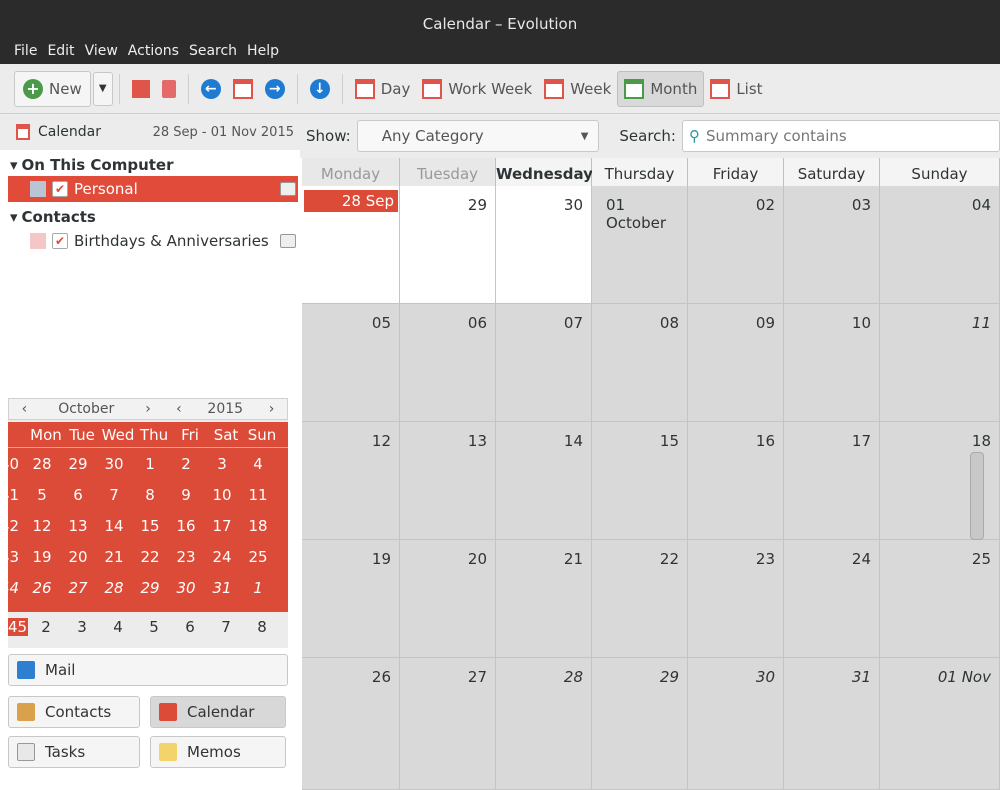  What do you see at coordinates (640, 363) in the screenshot?
I see `day-cell: 08` at bounding box center [640, 363].